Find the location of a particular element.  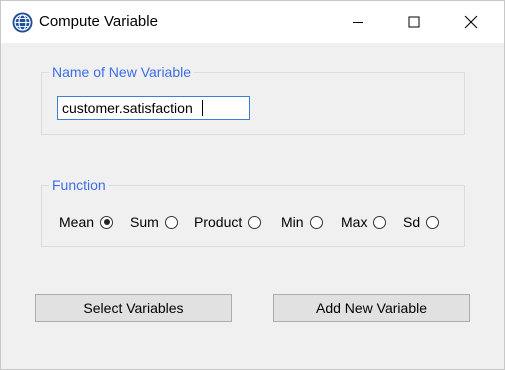

minimize-button is located at coordinates (358, 22).